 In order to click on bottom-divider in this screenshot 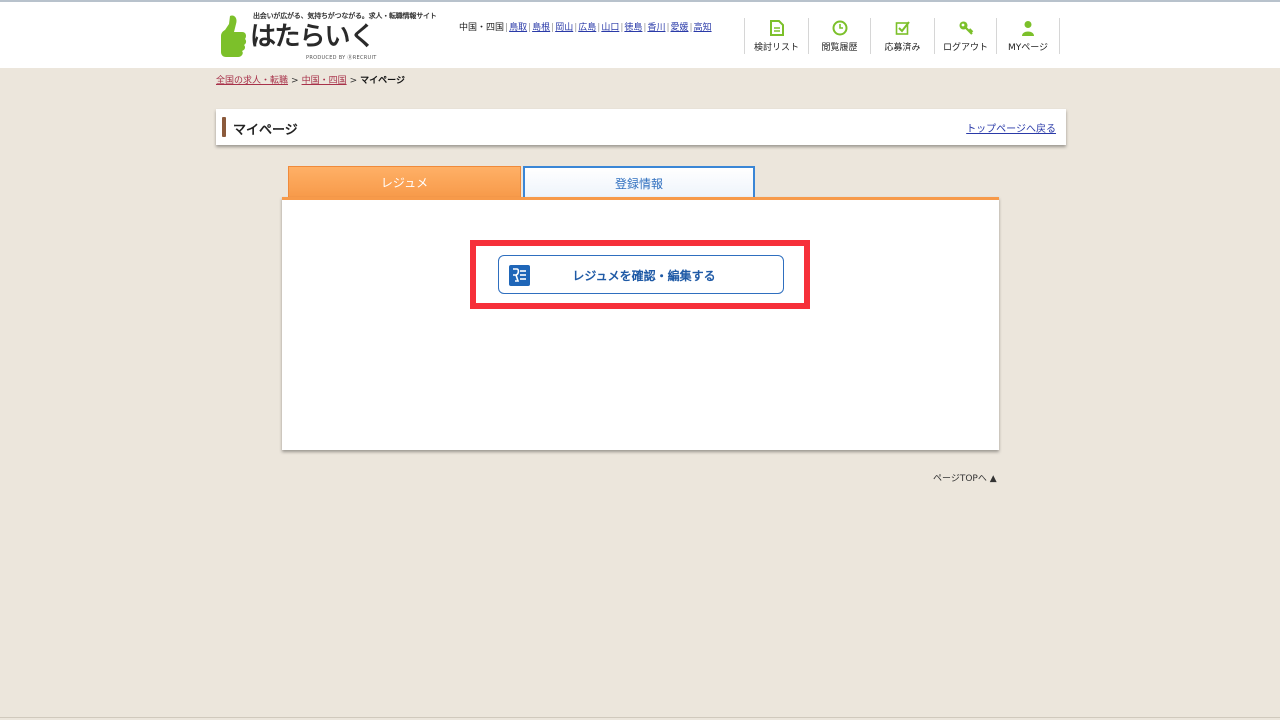, I will do `click(640, 717)`.